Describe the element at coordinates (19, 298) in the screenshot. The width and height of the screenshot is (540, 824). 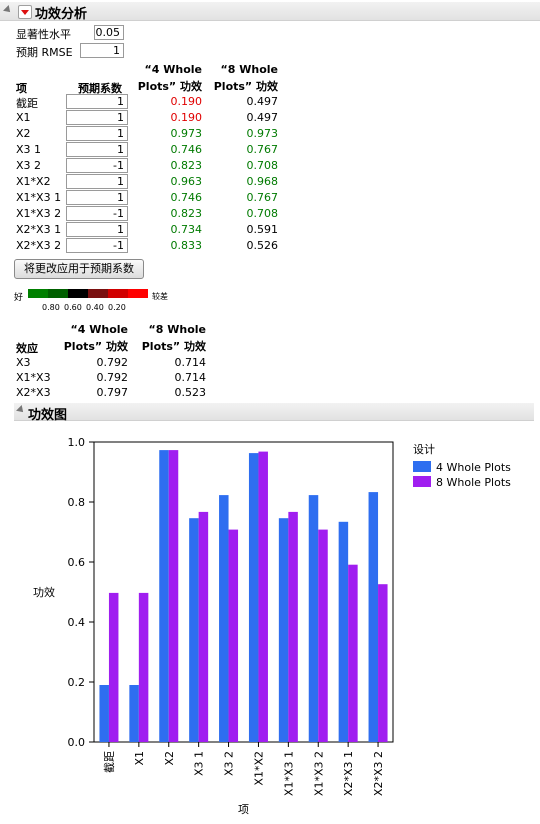
I see `good-label: 好` at that location.